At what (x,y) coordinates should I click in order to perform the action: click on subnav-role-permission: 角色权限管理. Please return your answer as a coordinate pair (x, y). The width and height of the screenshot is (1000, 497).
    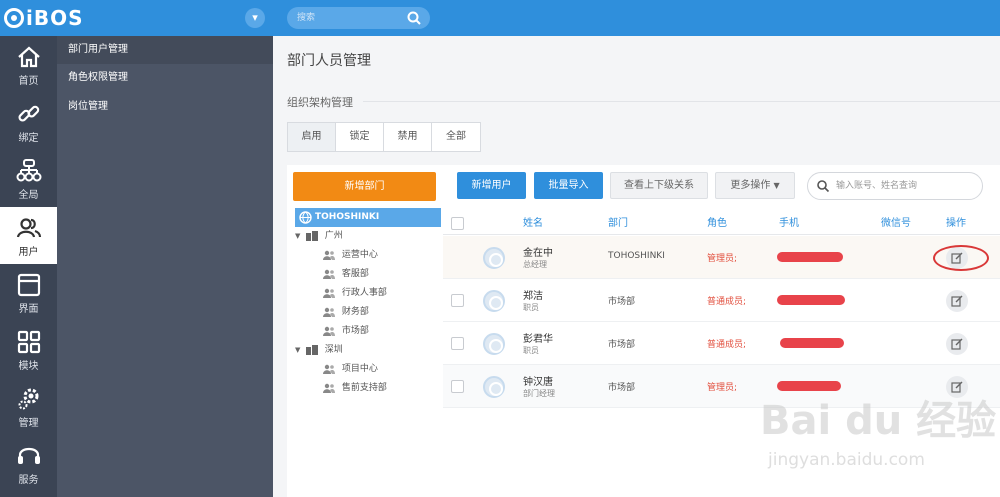
    Looking at the image, I should click on (165, 78).